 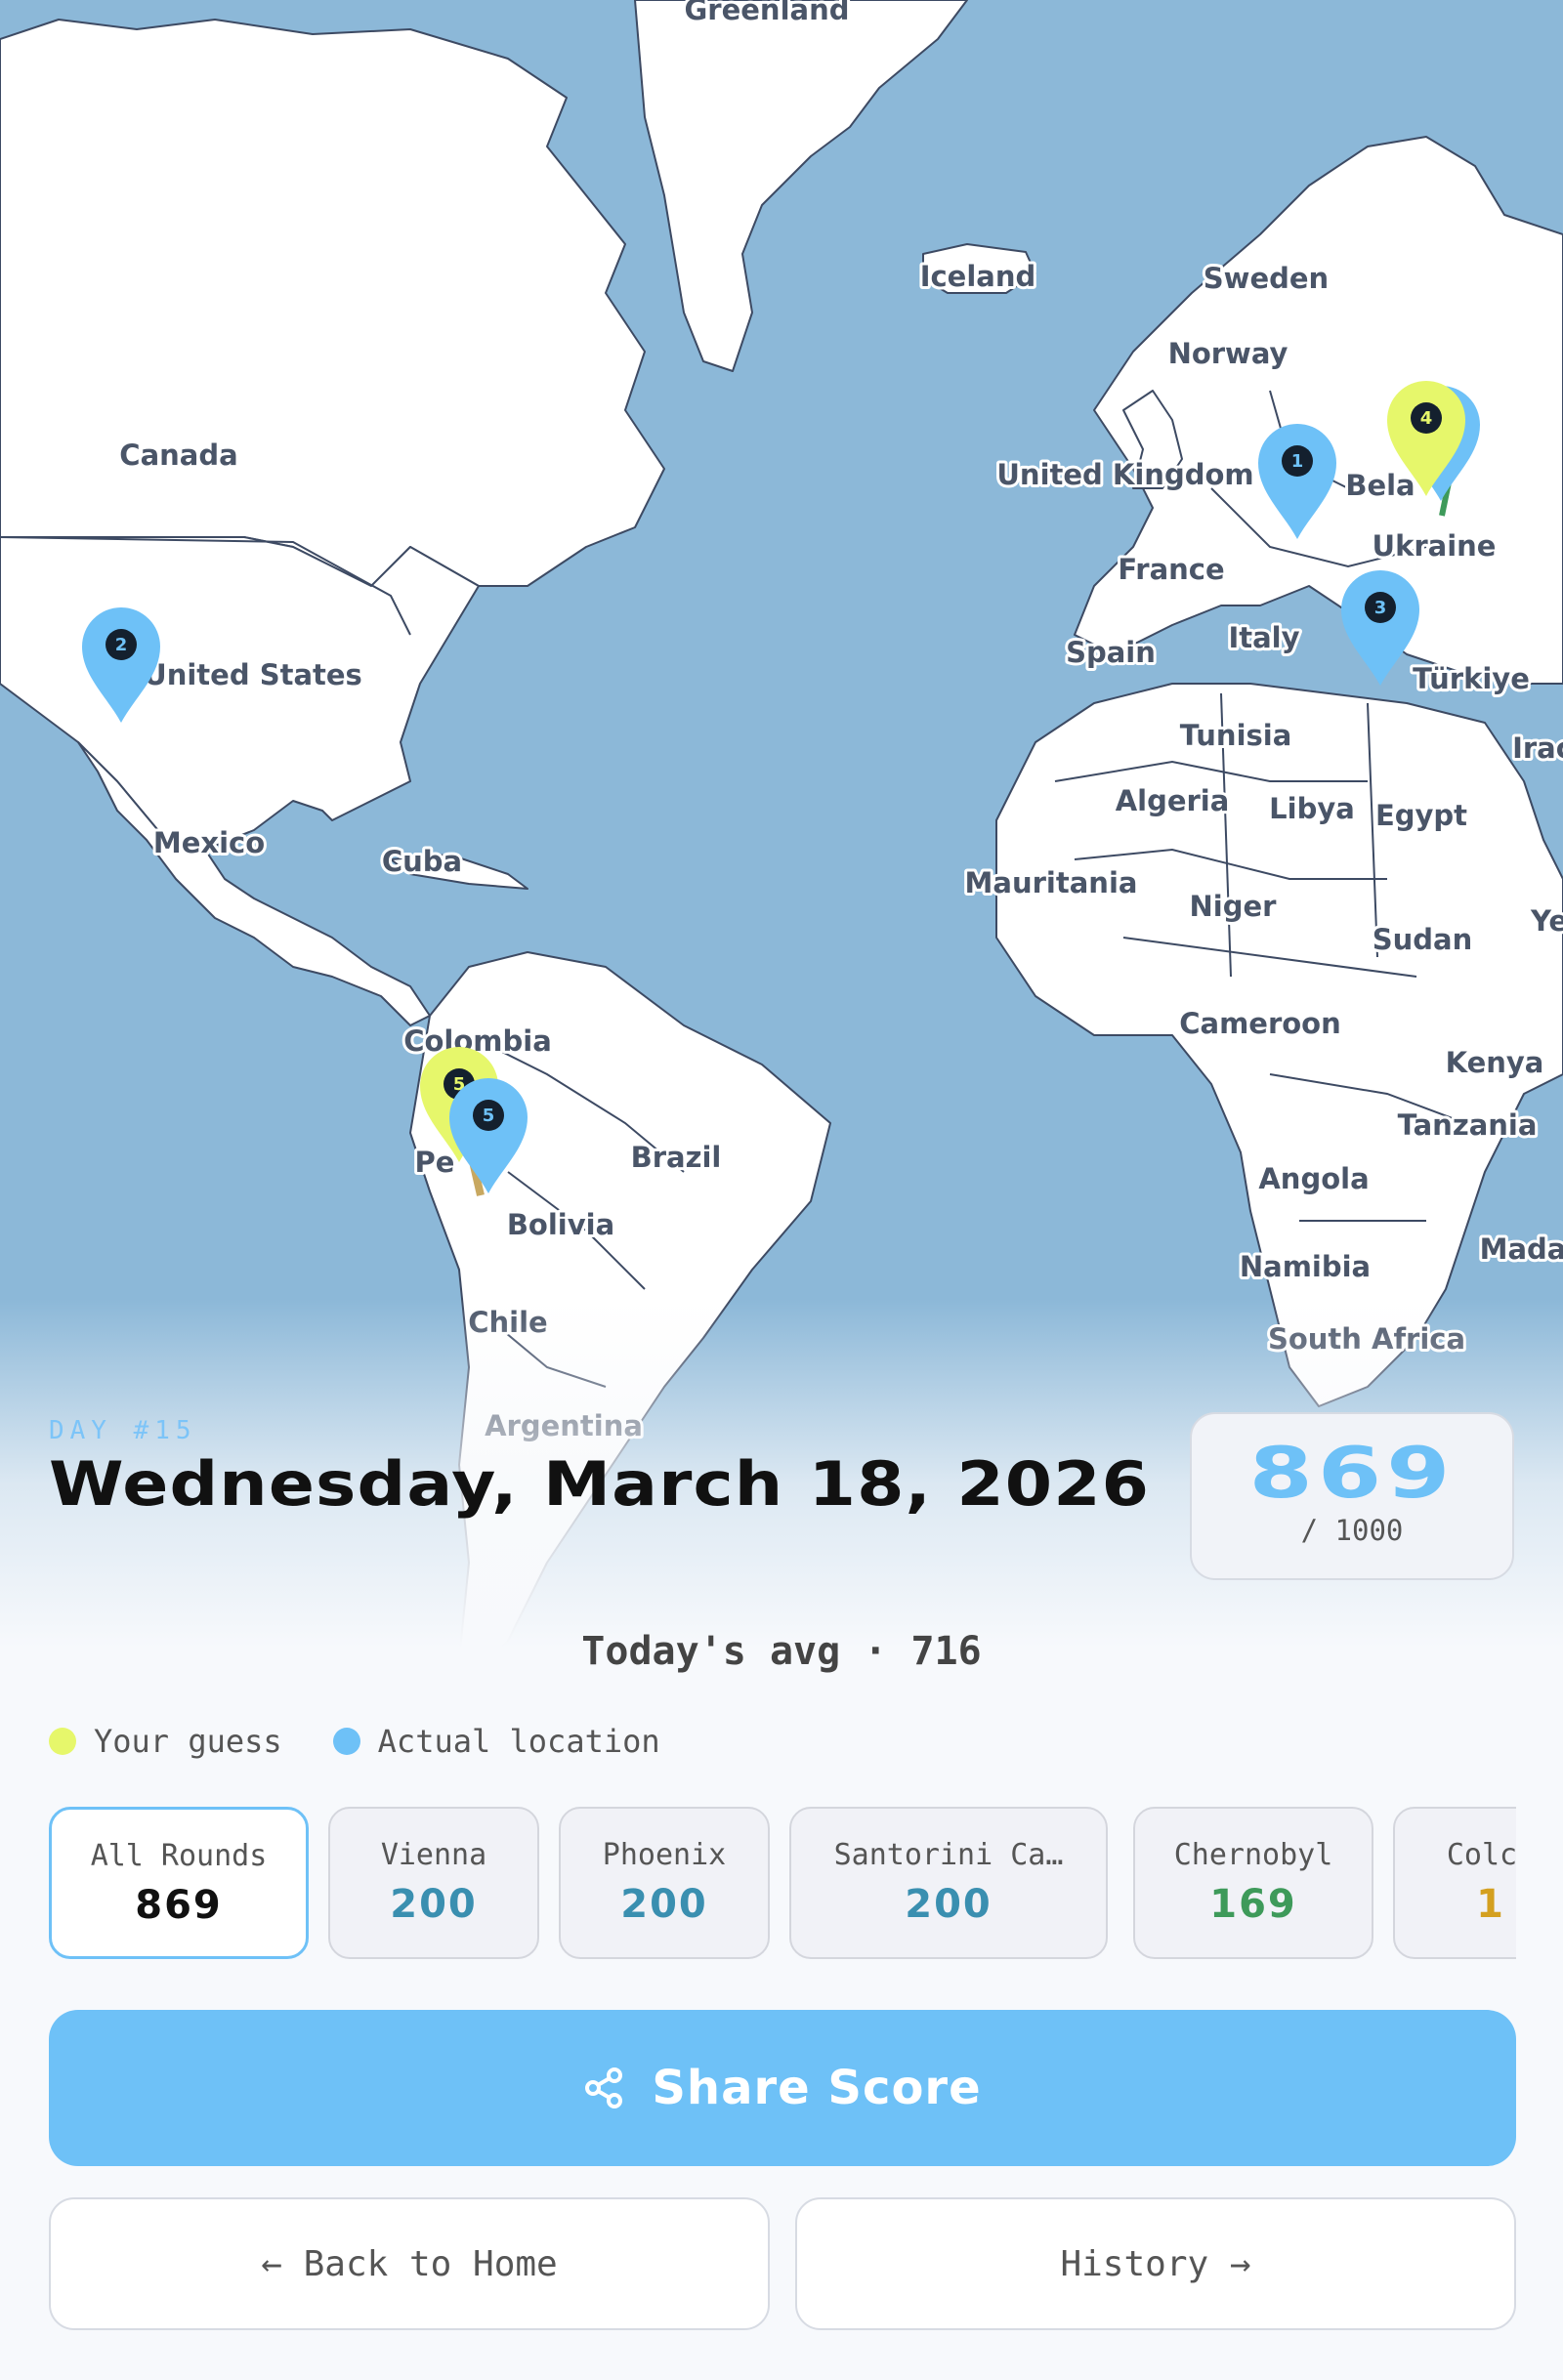 What do you see at coordinates (253, 674) in the screenshot?
I see `map-label-united-states: United States` at bounding box center [253, 674].